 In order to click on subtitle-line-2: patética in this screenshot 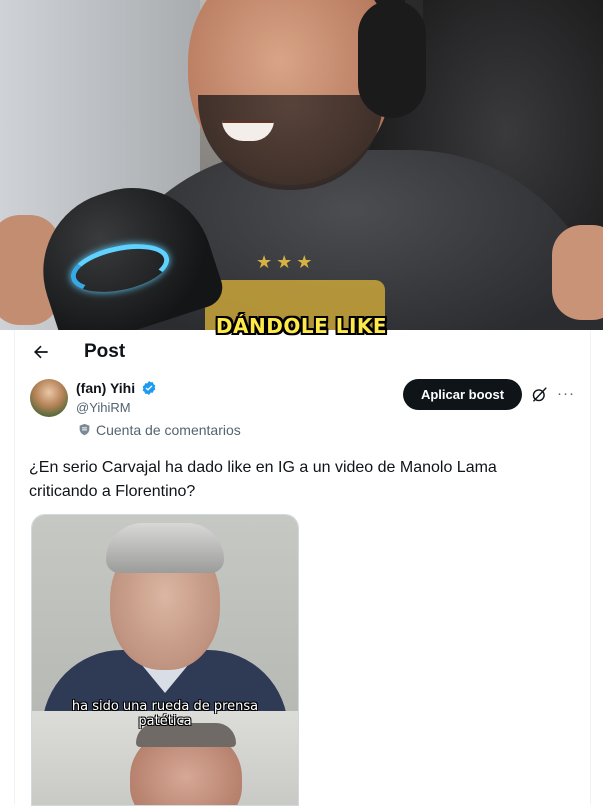, I will do `click(165, 721)`.